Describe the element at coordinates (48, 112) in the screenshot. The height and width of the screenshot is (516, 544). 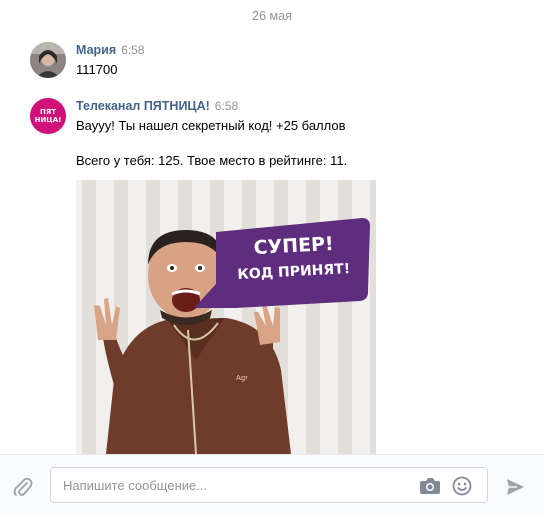
I see `avatar-logo-text-1: ПЯТ` at that location.